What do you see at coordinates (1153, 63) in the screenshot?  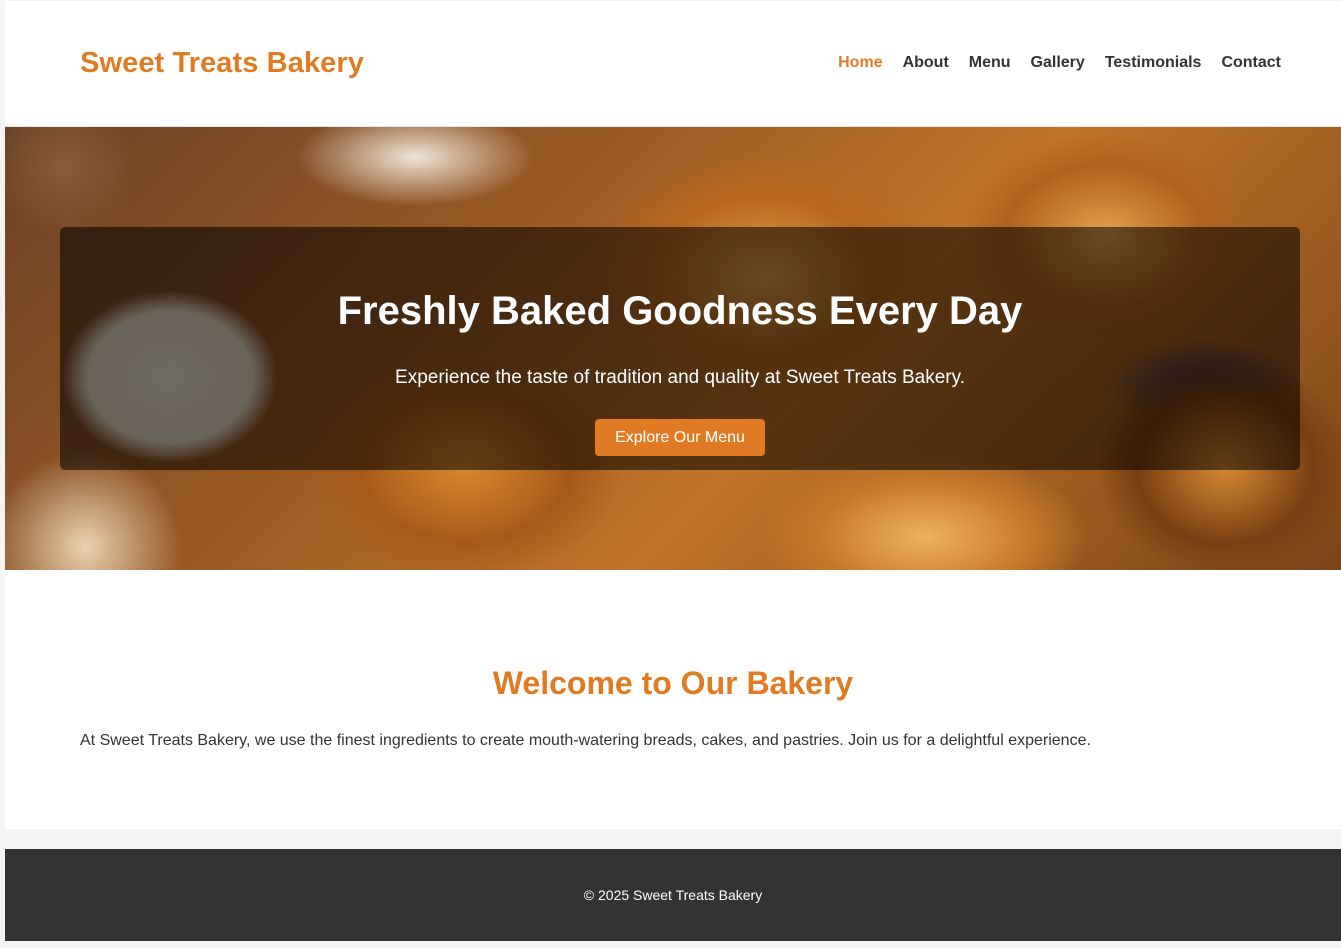 I see `nav-link-testimonials: Testimonials` at bounding box center [1153, 63].